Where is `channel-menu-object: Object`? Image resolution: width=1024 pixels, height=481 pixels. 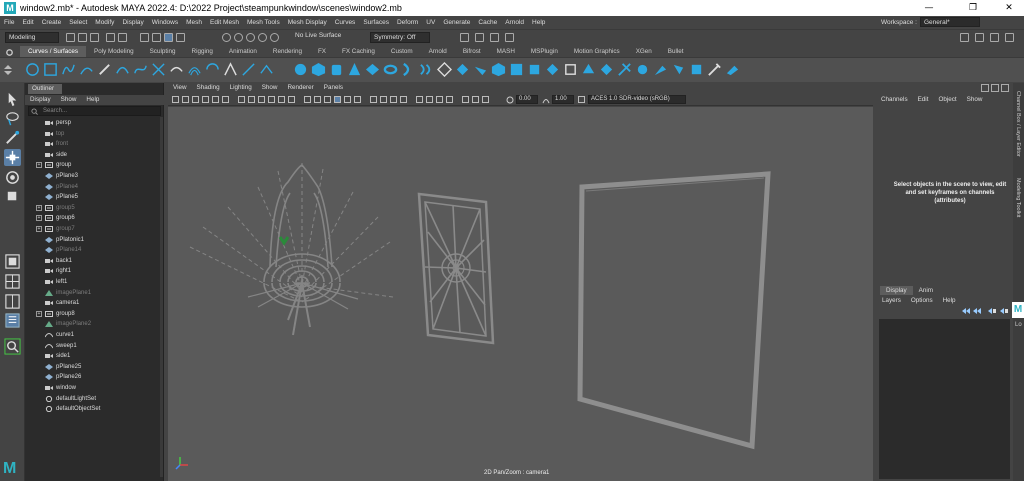 channel-menu-object: Object is located at coordinates (947, 100).